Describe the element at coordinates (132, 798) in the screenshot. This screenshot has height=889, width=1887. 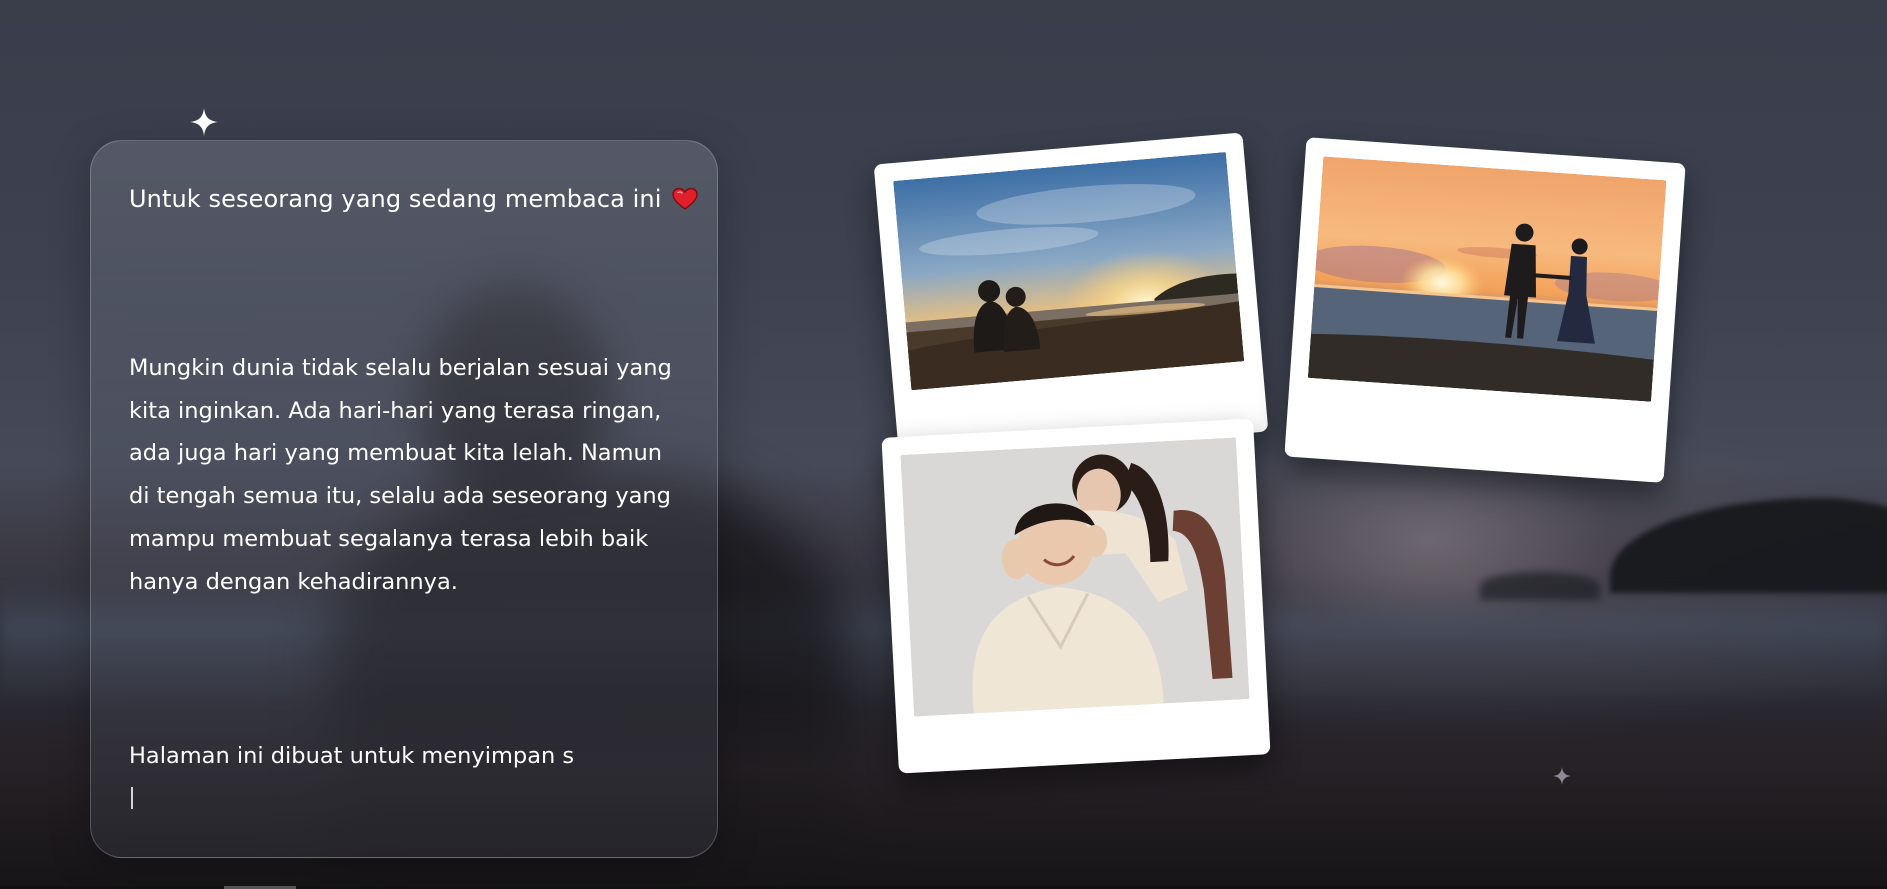
I see `typing-cursor` at that location.